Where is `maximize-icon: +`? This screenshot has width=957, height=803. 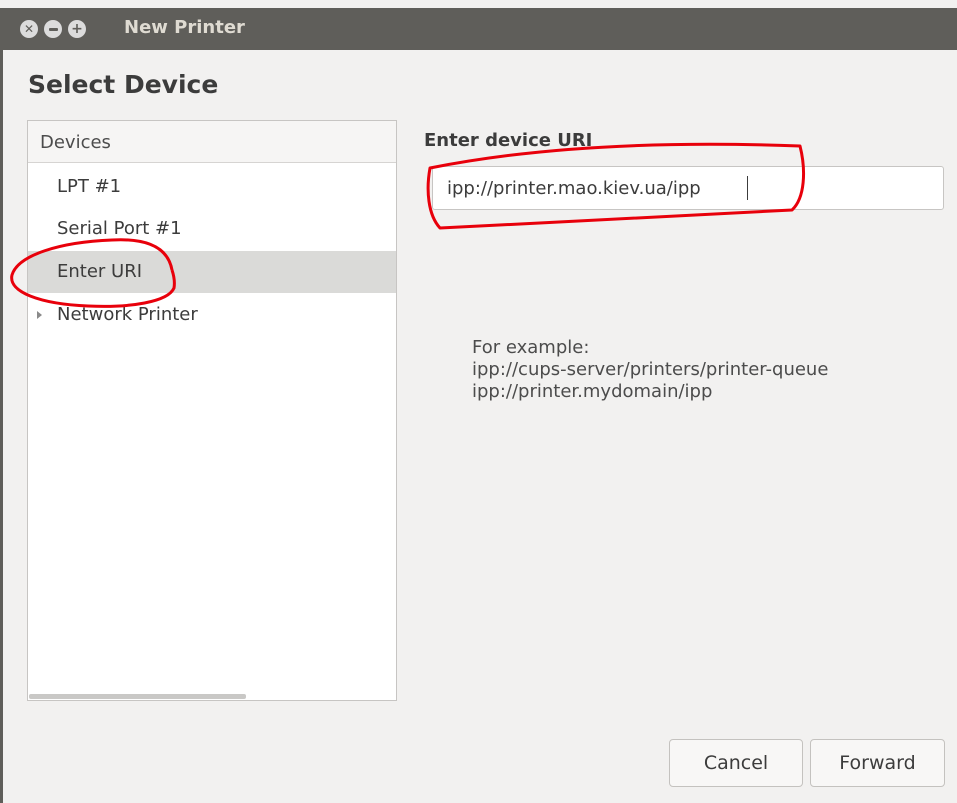
maximize-icon: + is located at coordinates (77, 29).